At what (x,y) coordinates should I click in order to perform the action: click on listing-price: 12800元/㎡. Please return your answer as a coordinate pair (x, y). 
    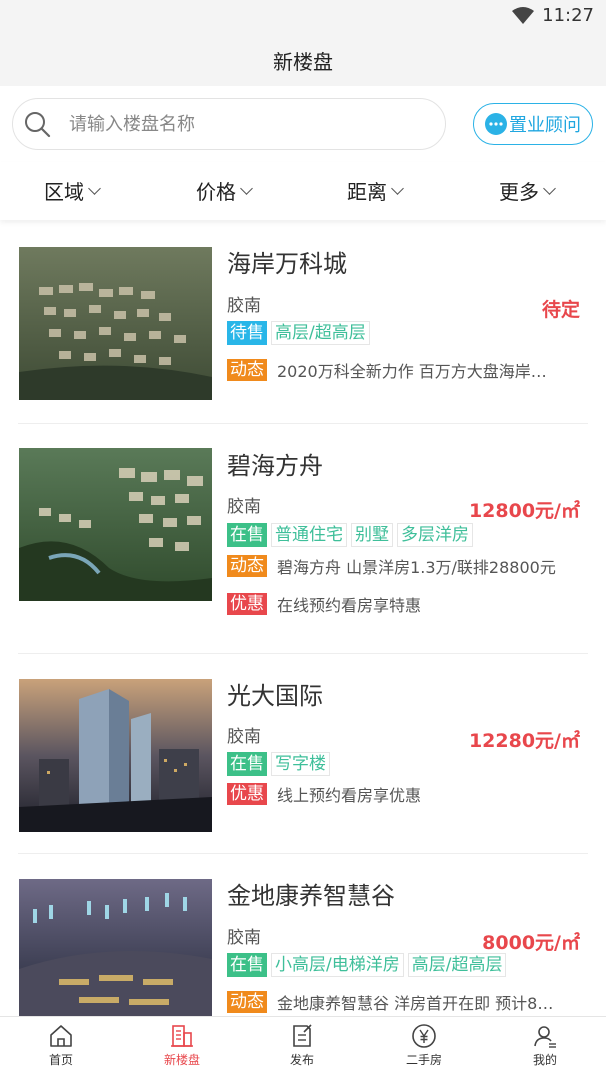
    Looking at the image, I should click on (524, 511).